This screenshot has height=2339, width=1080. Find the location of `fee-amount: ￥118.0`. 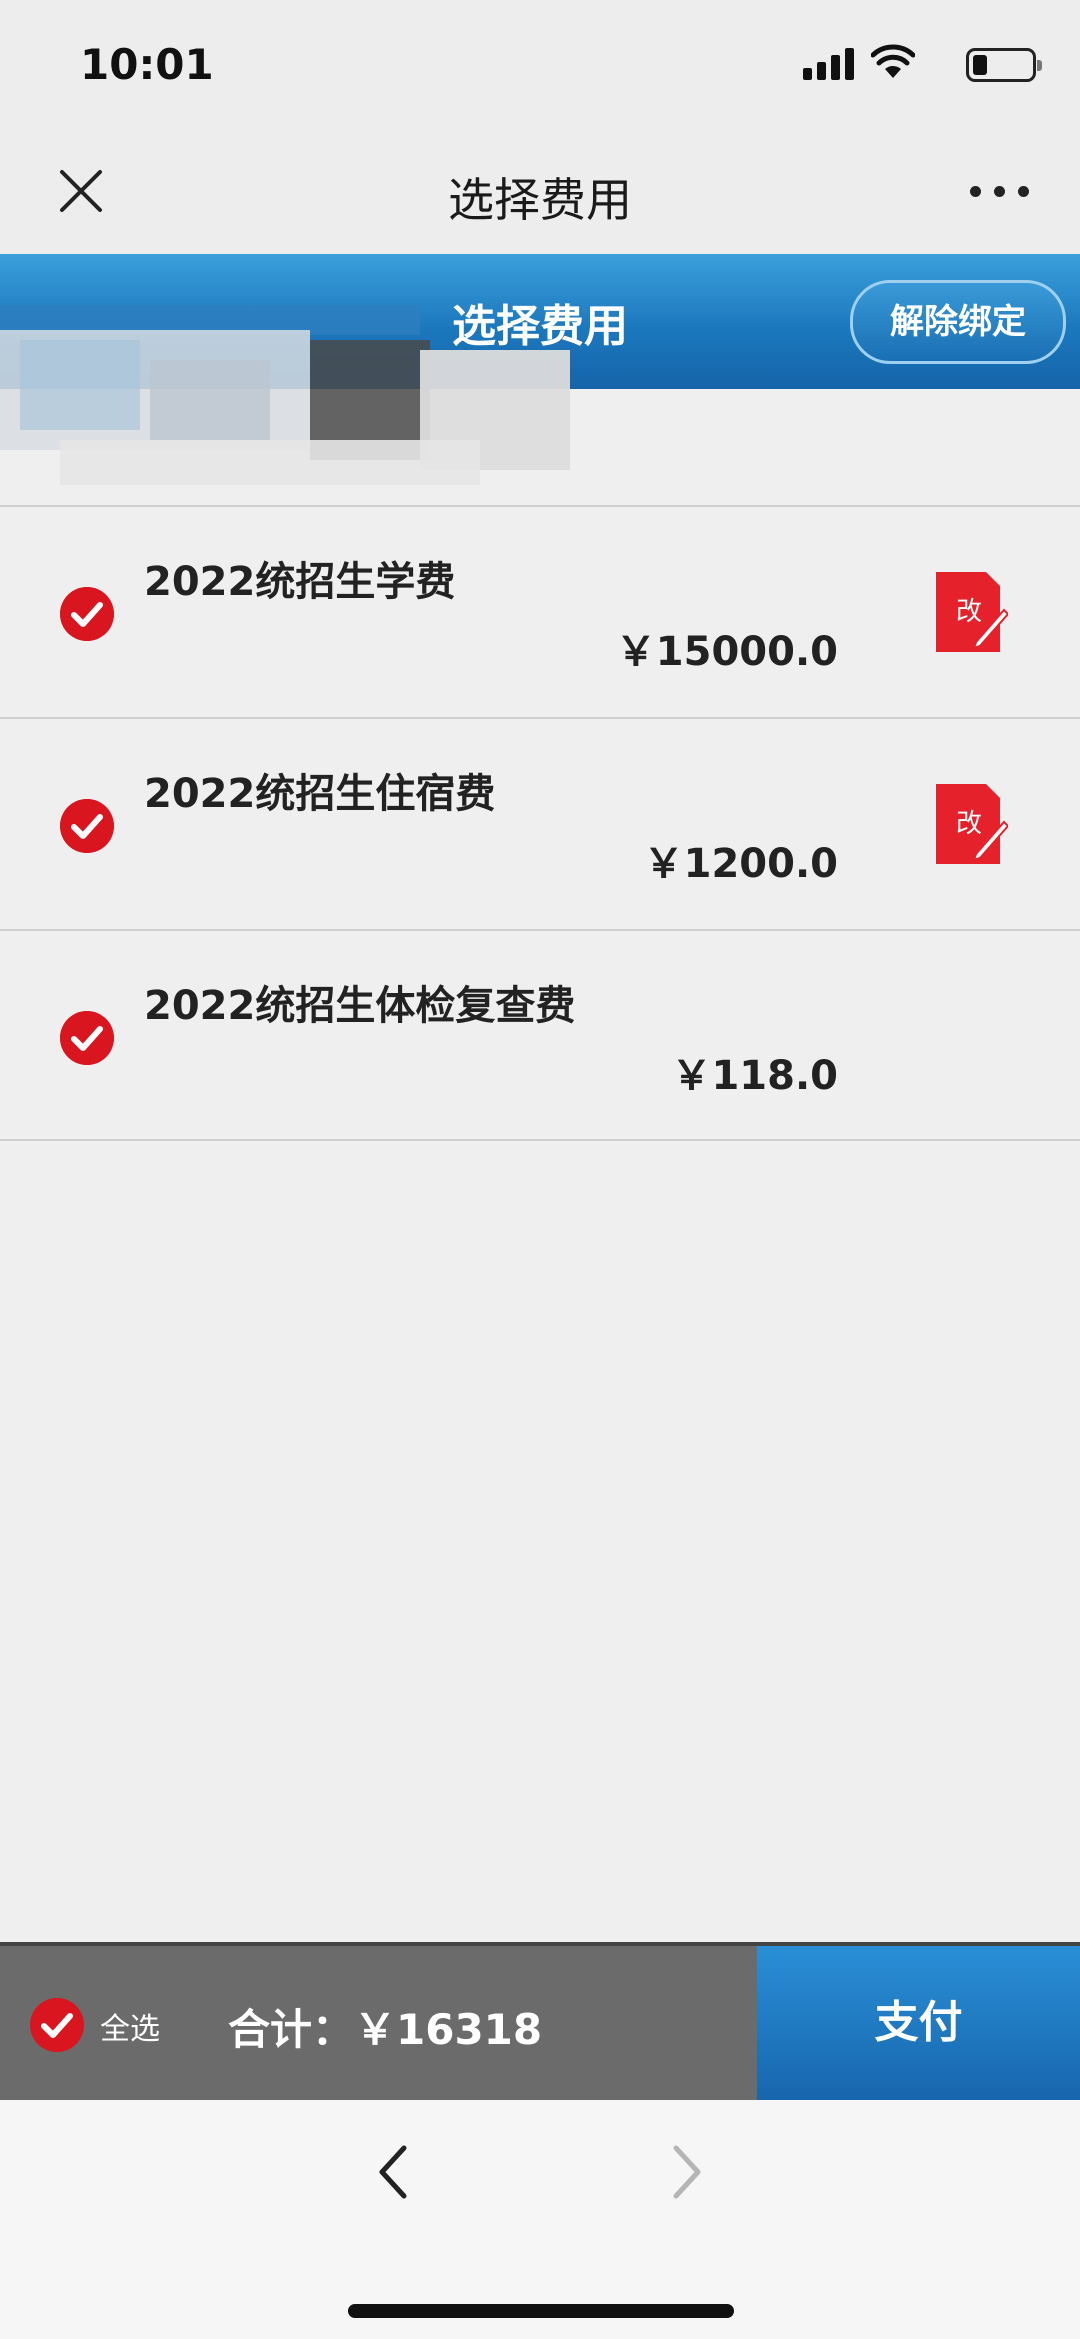

fee-amount: ￥118.0 is located at coordinates (754, 1076).